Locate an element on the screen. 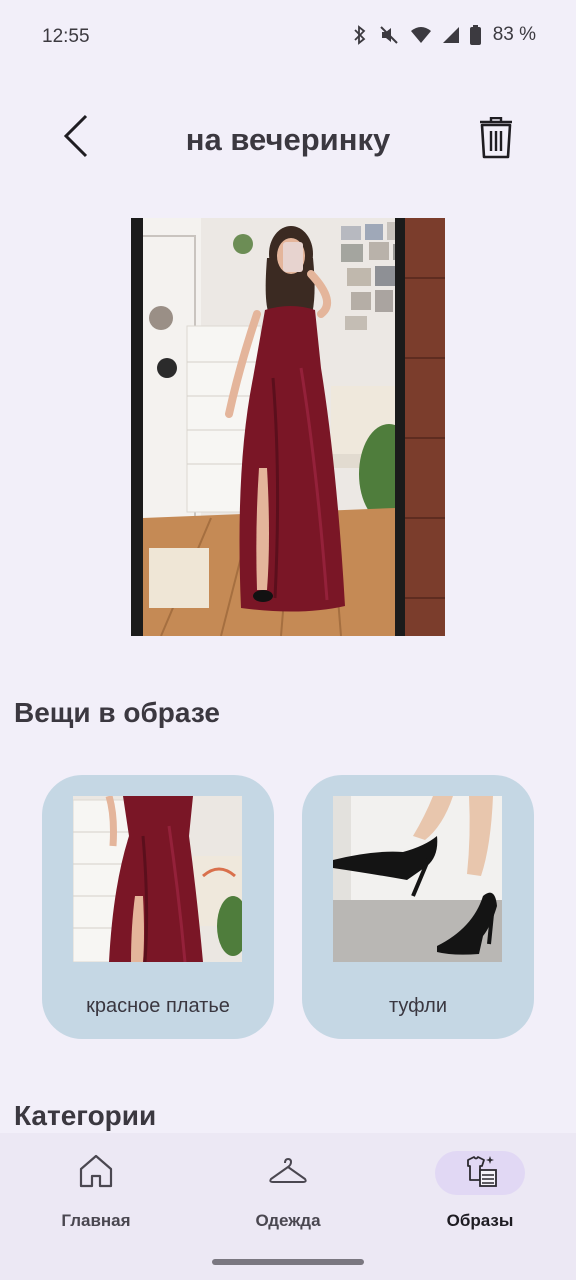  delete-button is located at coordinates (496, 140).